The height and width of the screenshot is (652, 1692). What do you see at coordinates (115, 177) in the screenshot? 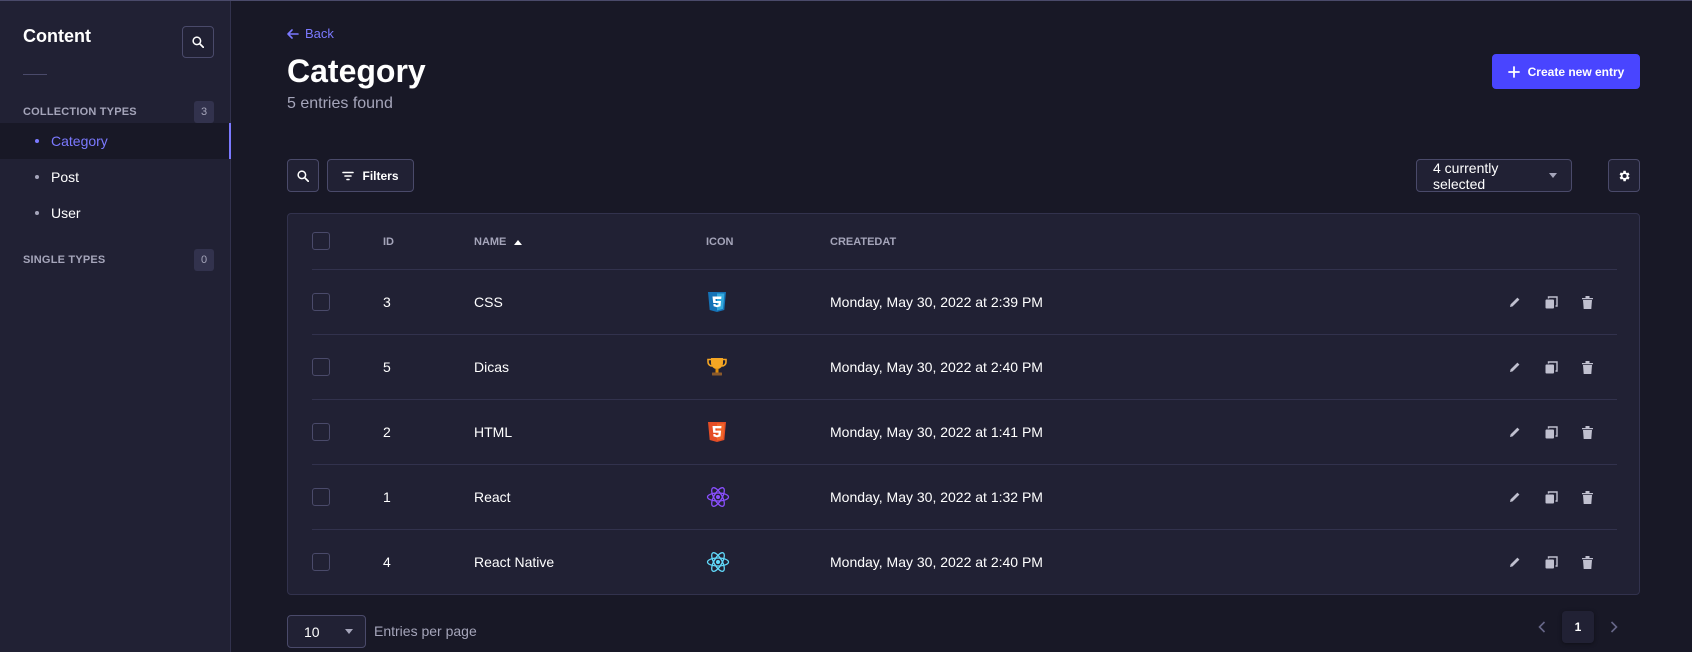
I see `sidebar-item-post: Post` at bounding box center [115, 177].